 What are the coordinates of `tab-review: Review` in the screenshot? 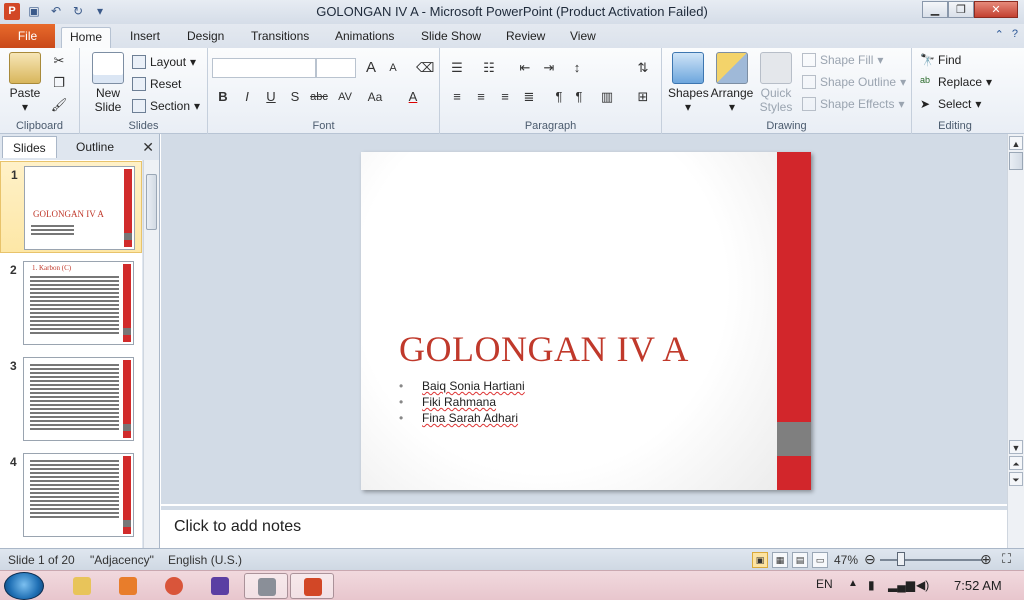 It's located at (525, 37).